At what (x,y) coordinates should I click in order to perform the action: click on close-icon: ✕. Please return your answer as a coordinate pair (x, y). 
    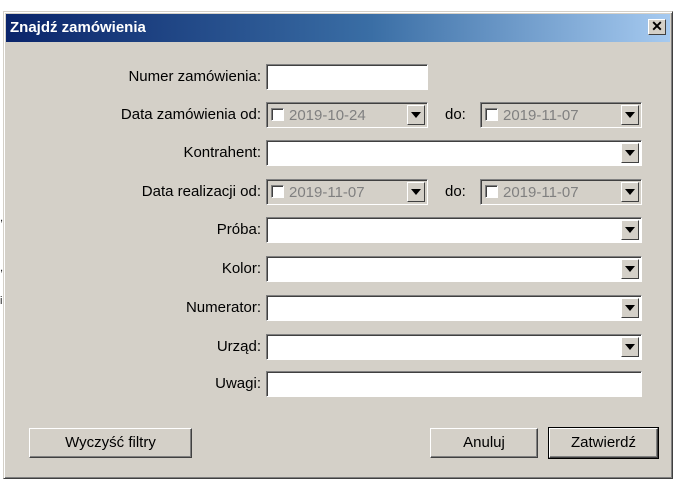
    Looking at the image, I should click on (657, 26).